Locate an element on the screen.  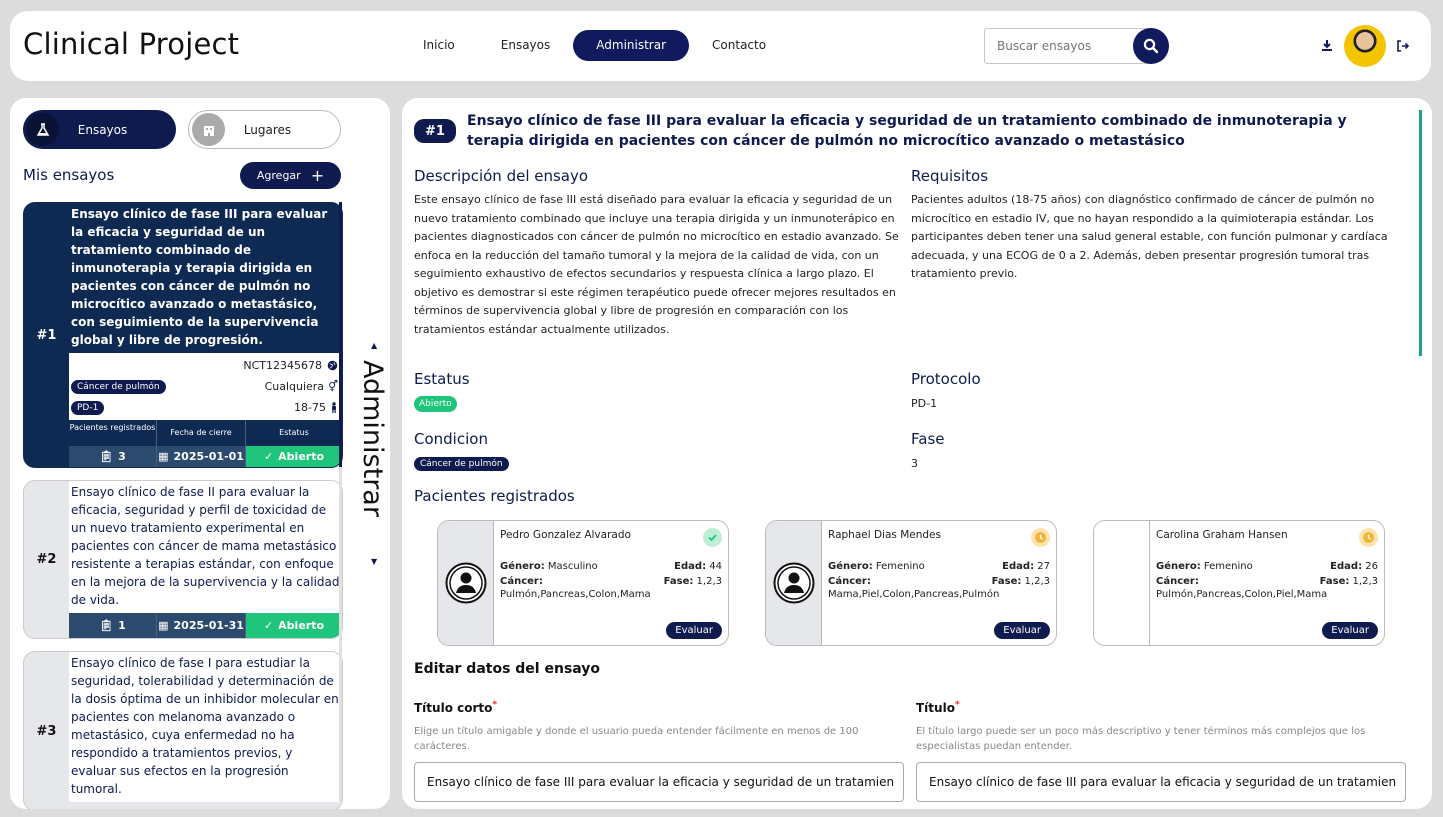
stat-header-patients: Pacientes registrados is located at coordinates (113, 433).